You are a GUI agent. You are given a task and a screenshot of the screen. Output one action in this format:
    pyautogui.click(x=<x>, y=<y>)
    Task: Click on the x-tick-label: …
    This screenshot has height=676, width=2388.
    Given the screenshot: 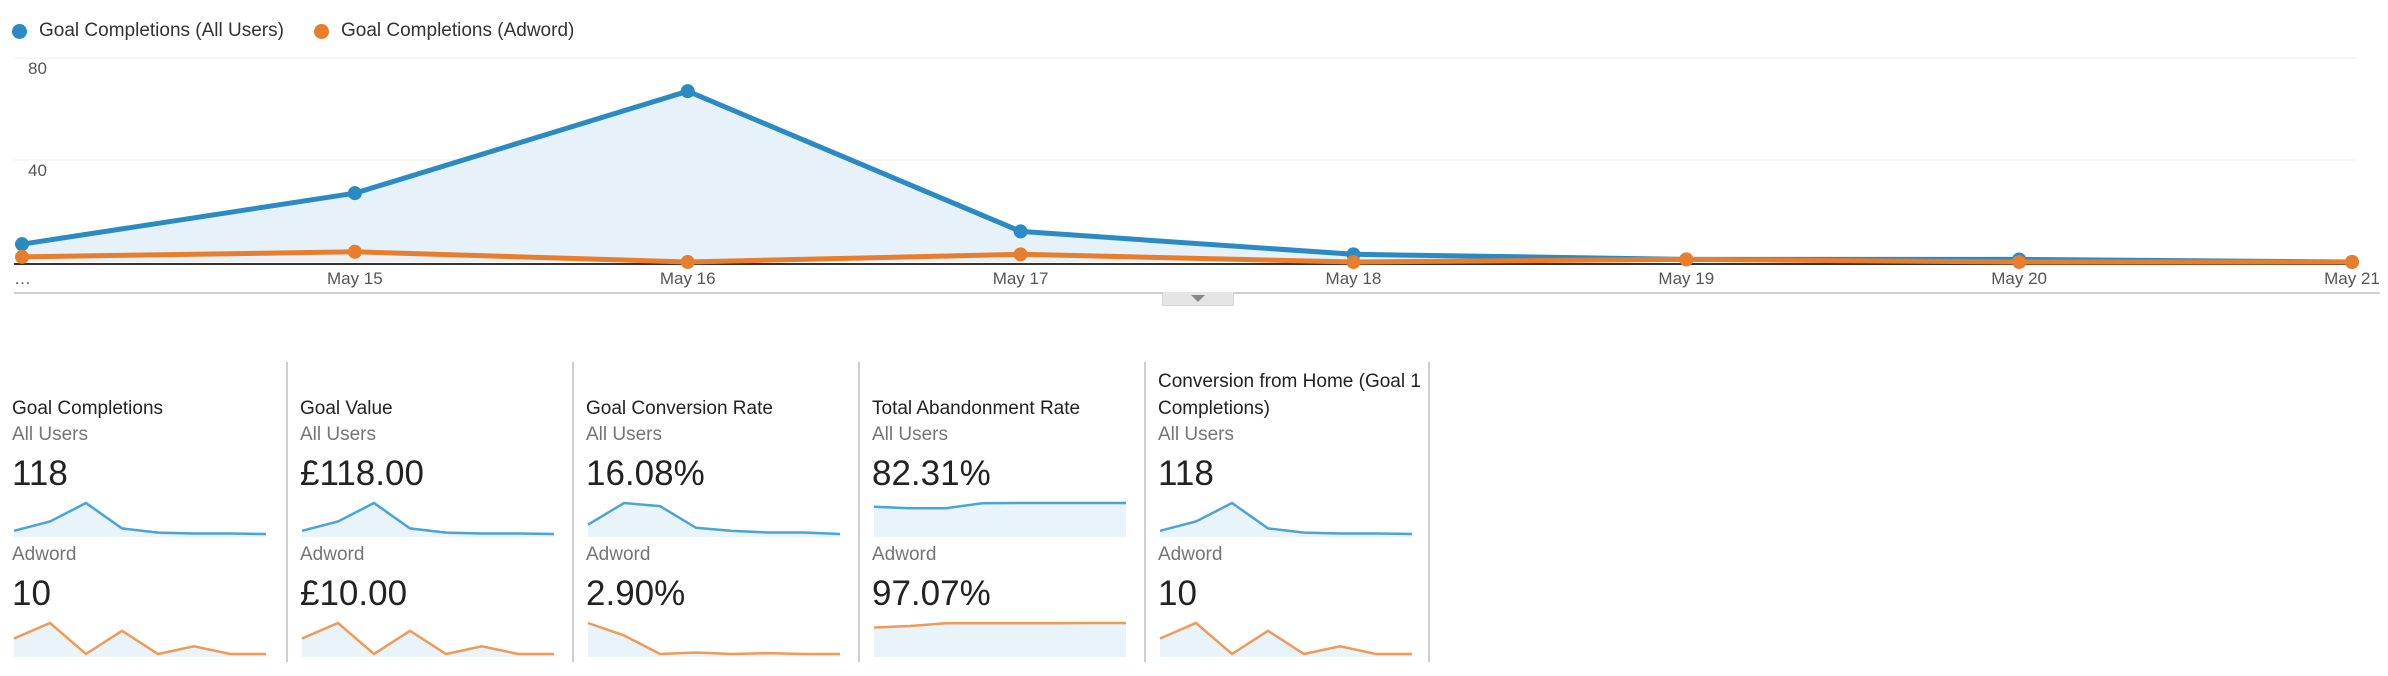 What is the action you would take?
    pyautogui.click(x=22, y=278)
    